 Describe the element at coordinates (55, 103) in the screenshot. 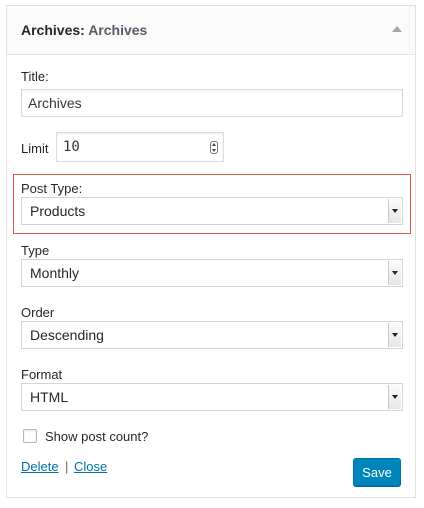

I see `title-input-value: Archives` at that location.